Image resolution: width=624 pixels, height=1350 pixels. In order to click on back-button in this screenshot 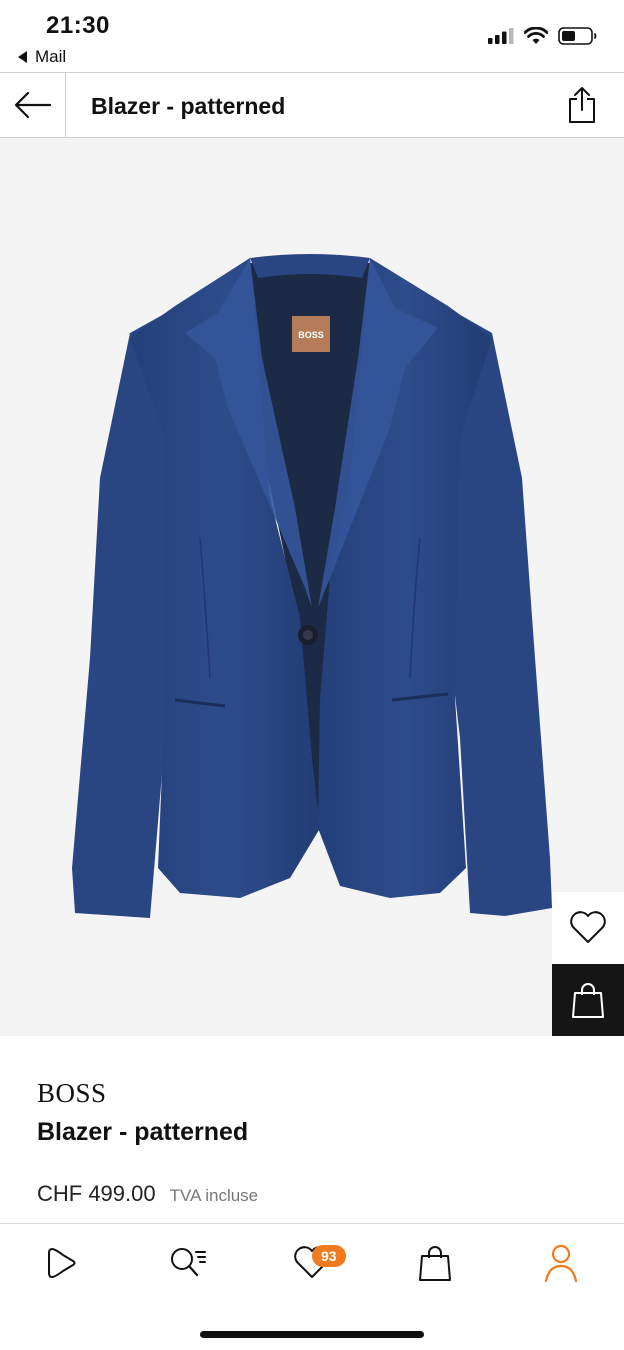, I will do `click(33, 105)`.